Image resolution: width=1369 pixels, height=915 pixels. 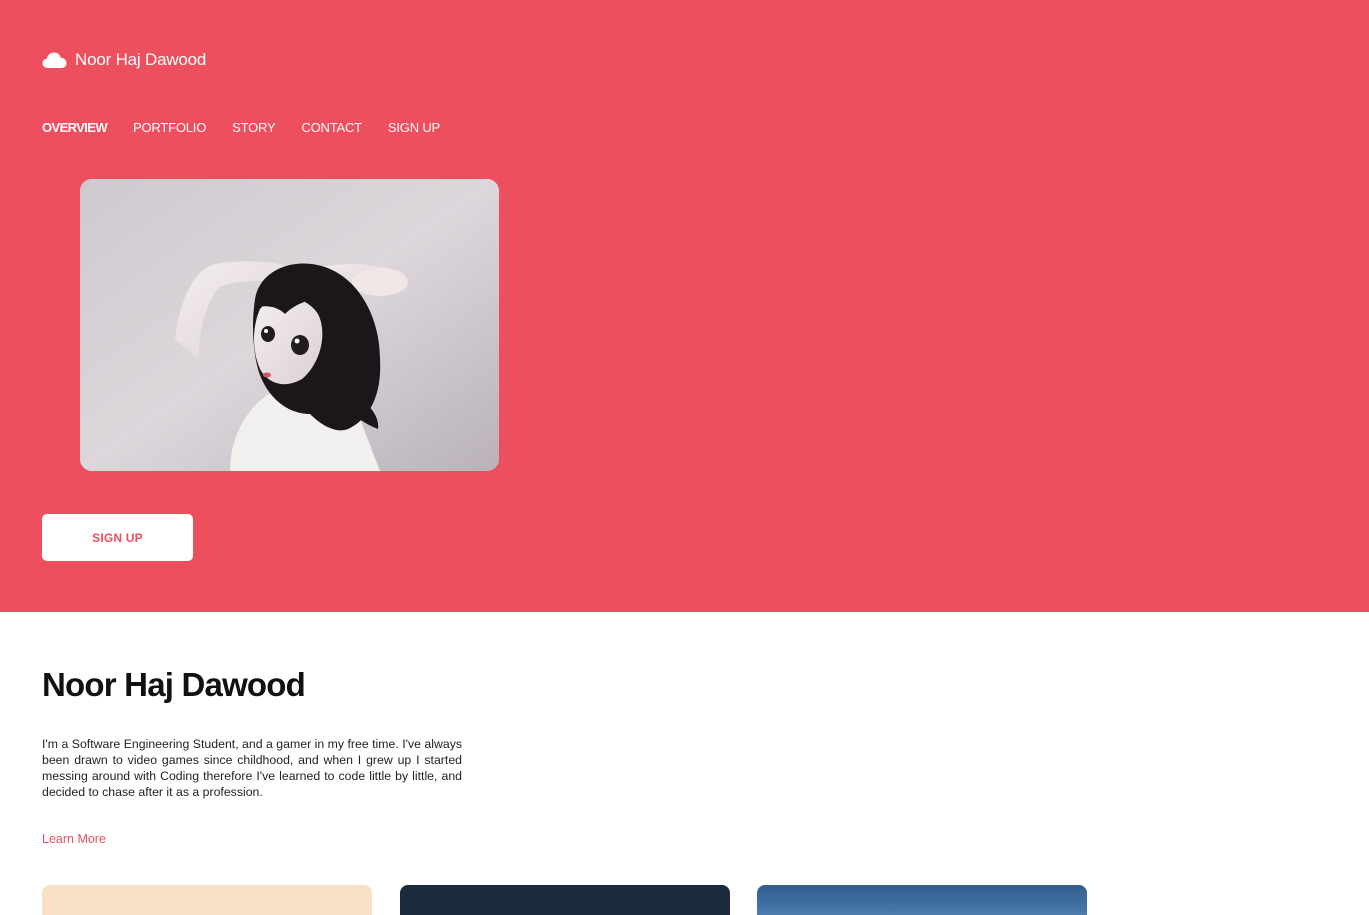 What do you see at coordinates (331, 127) in the screenshot?
I see `nav-item-contact: CONTACT` at bounding box center [331, 127].